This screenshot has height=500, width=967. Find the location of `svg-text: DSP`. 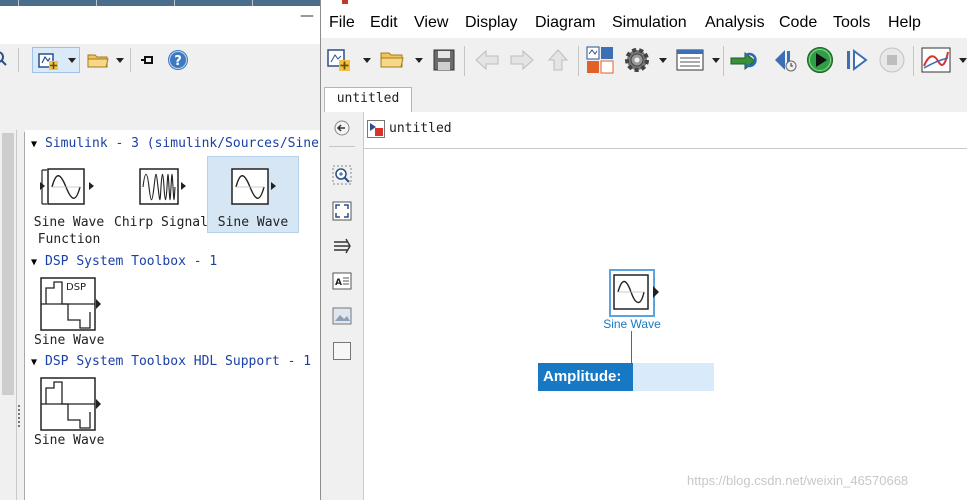

svg-text: DSP is located at coordinates (76, 287).